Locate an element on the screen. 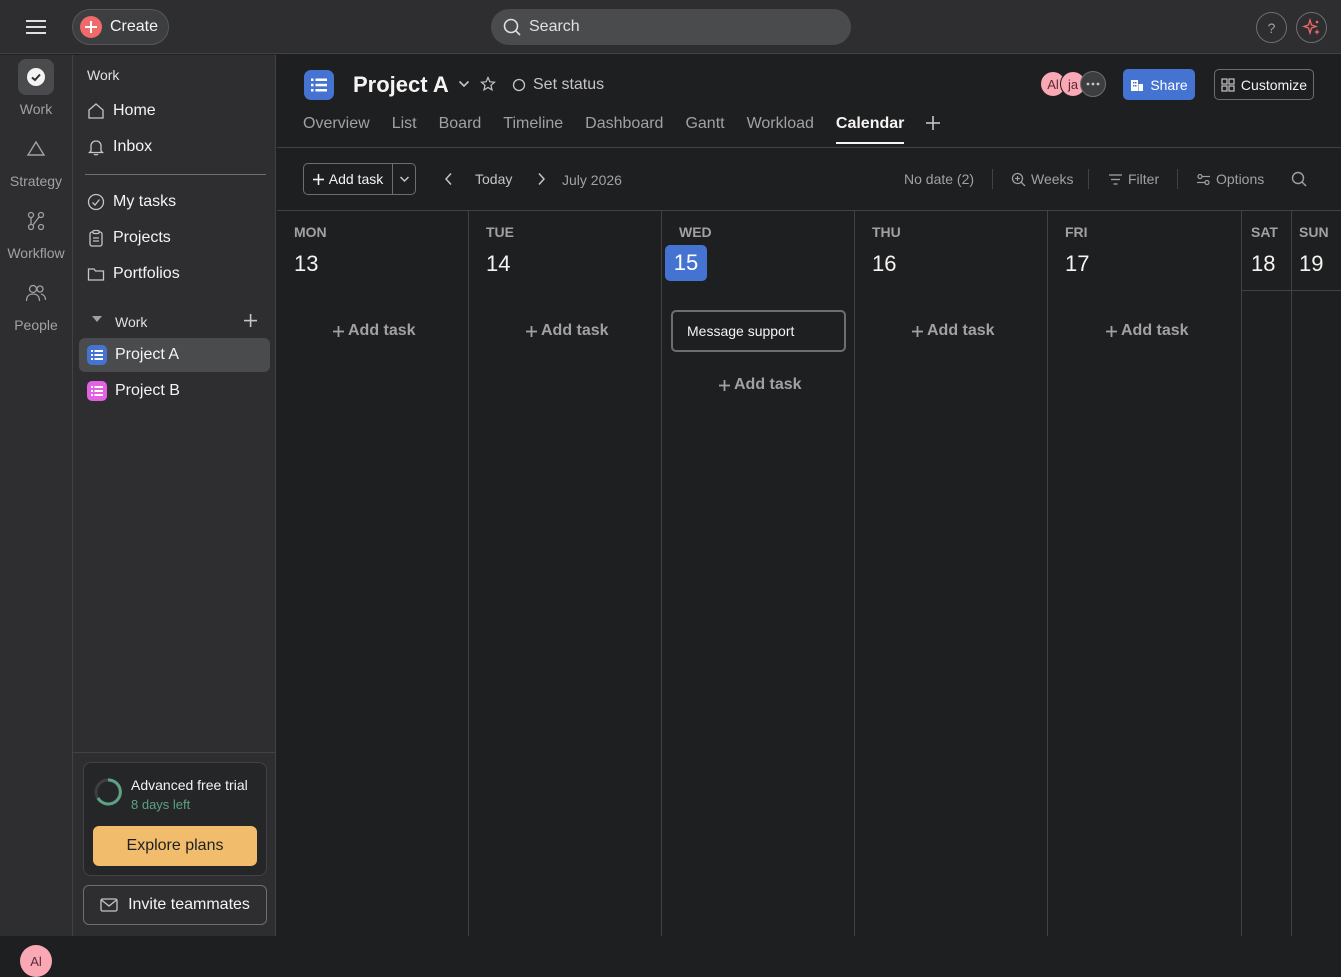 The width and height of the screenshot is (1341, 977). sidebar-item-label: Projects is located at coordinates (142, 237).